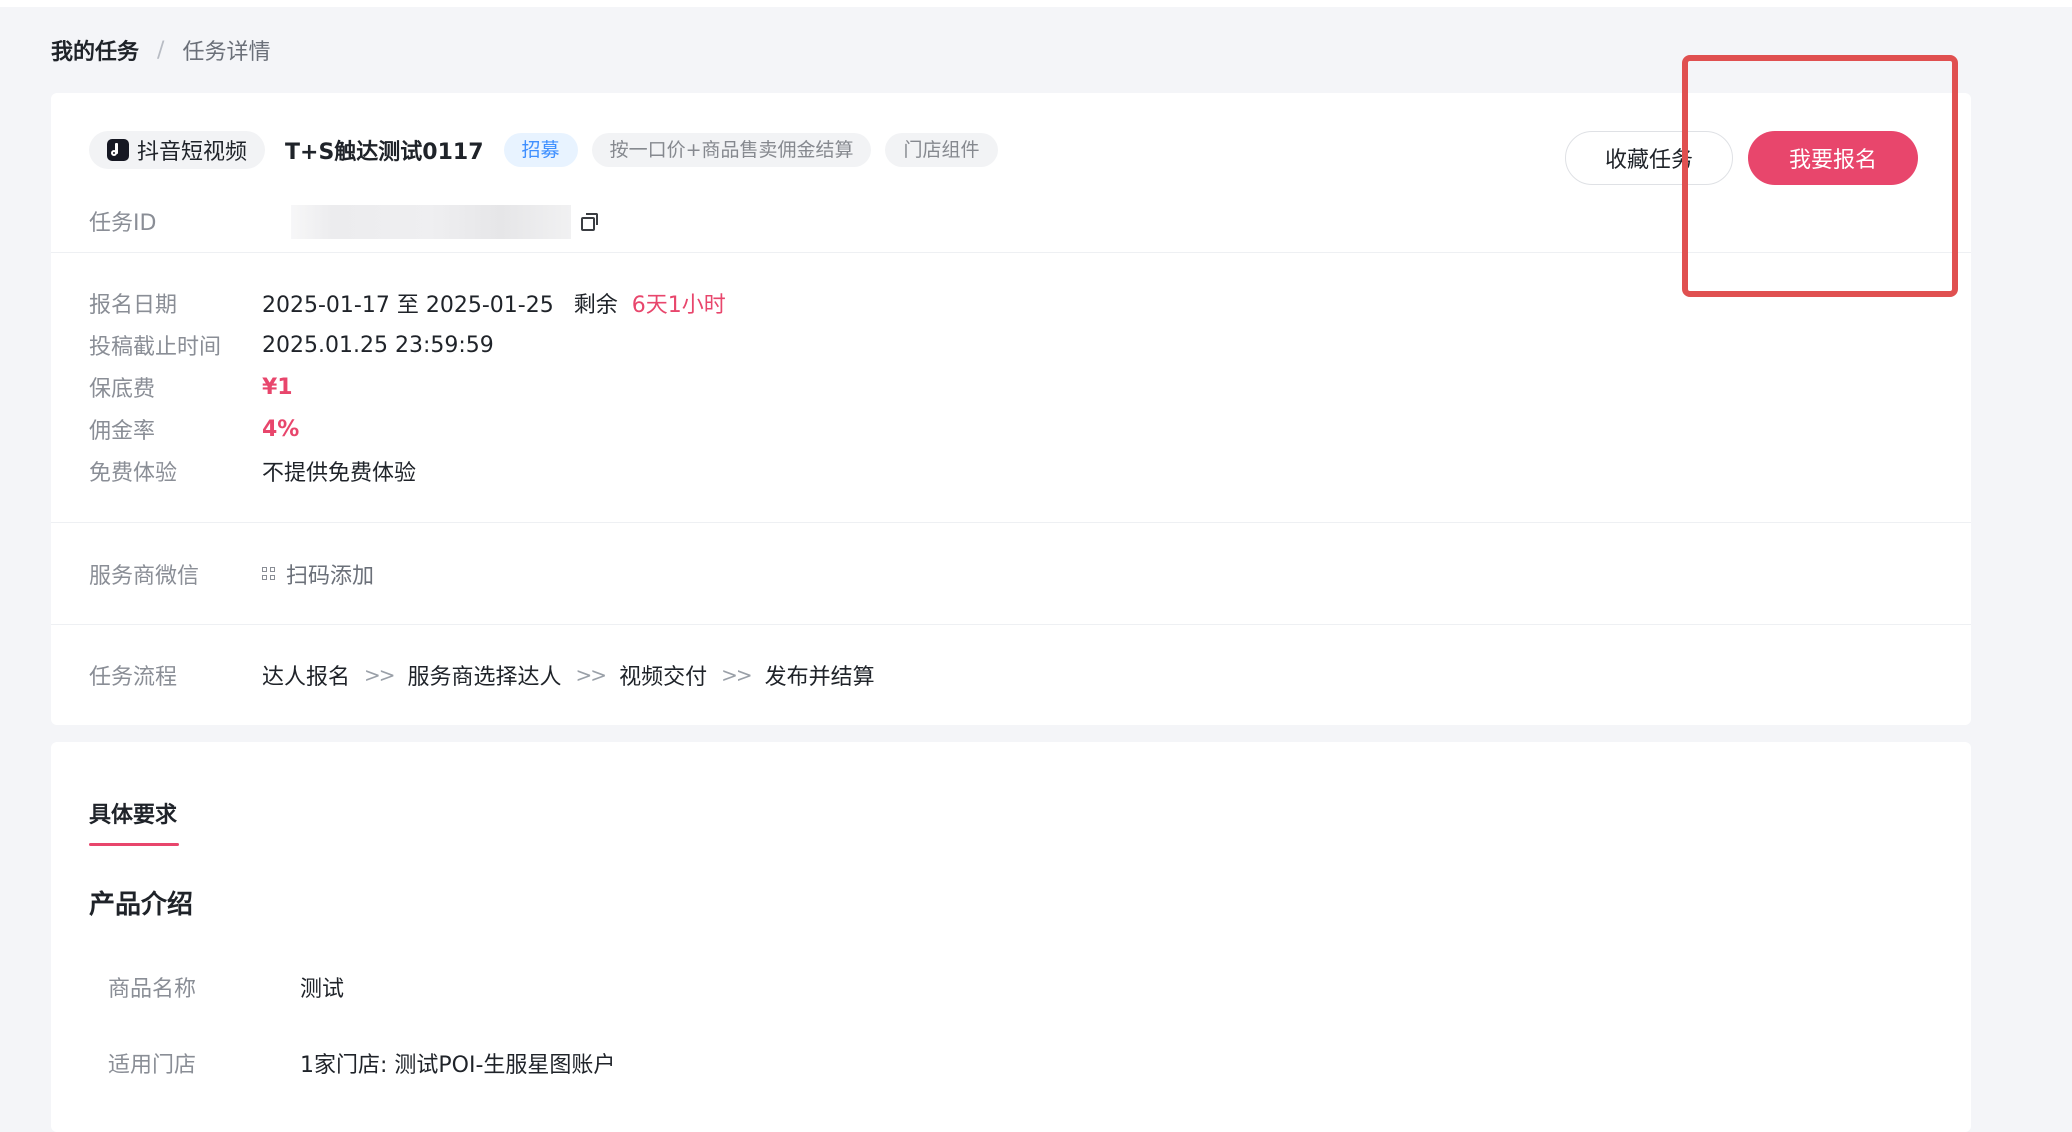 This screenshot has width=2072, height=1132. I want to click on commission-row: 佣金率 4%, so click(194, 429).